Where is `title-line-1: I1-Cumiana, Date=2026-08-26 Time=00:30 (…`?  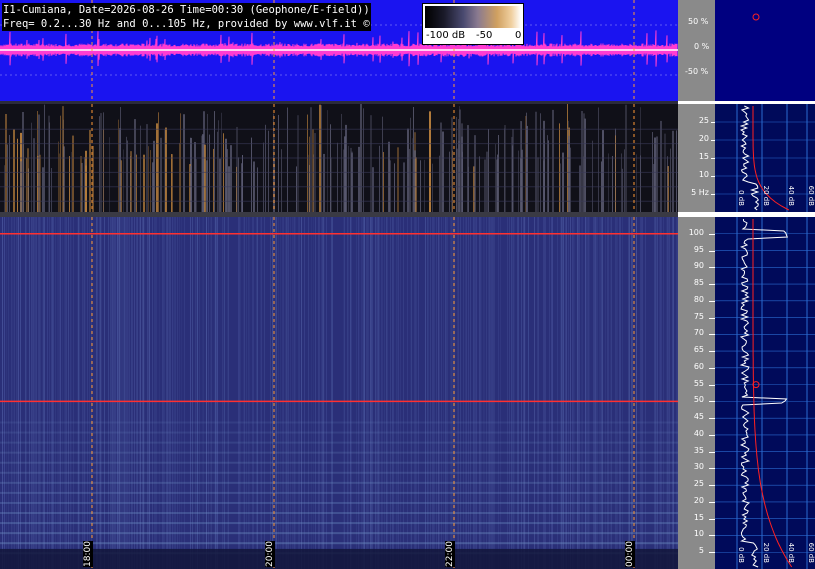 title-line-1: I1-Cumiana, Date=2026-08-26 Time=00:30 (… is located at coordinates (186, 10).